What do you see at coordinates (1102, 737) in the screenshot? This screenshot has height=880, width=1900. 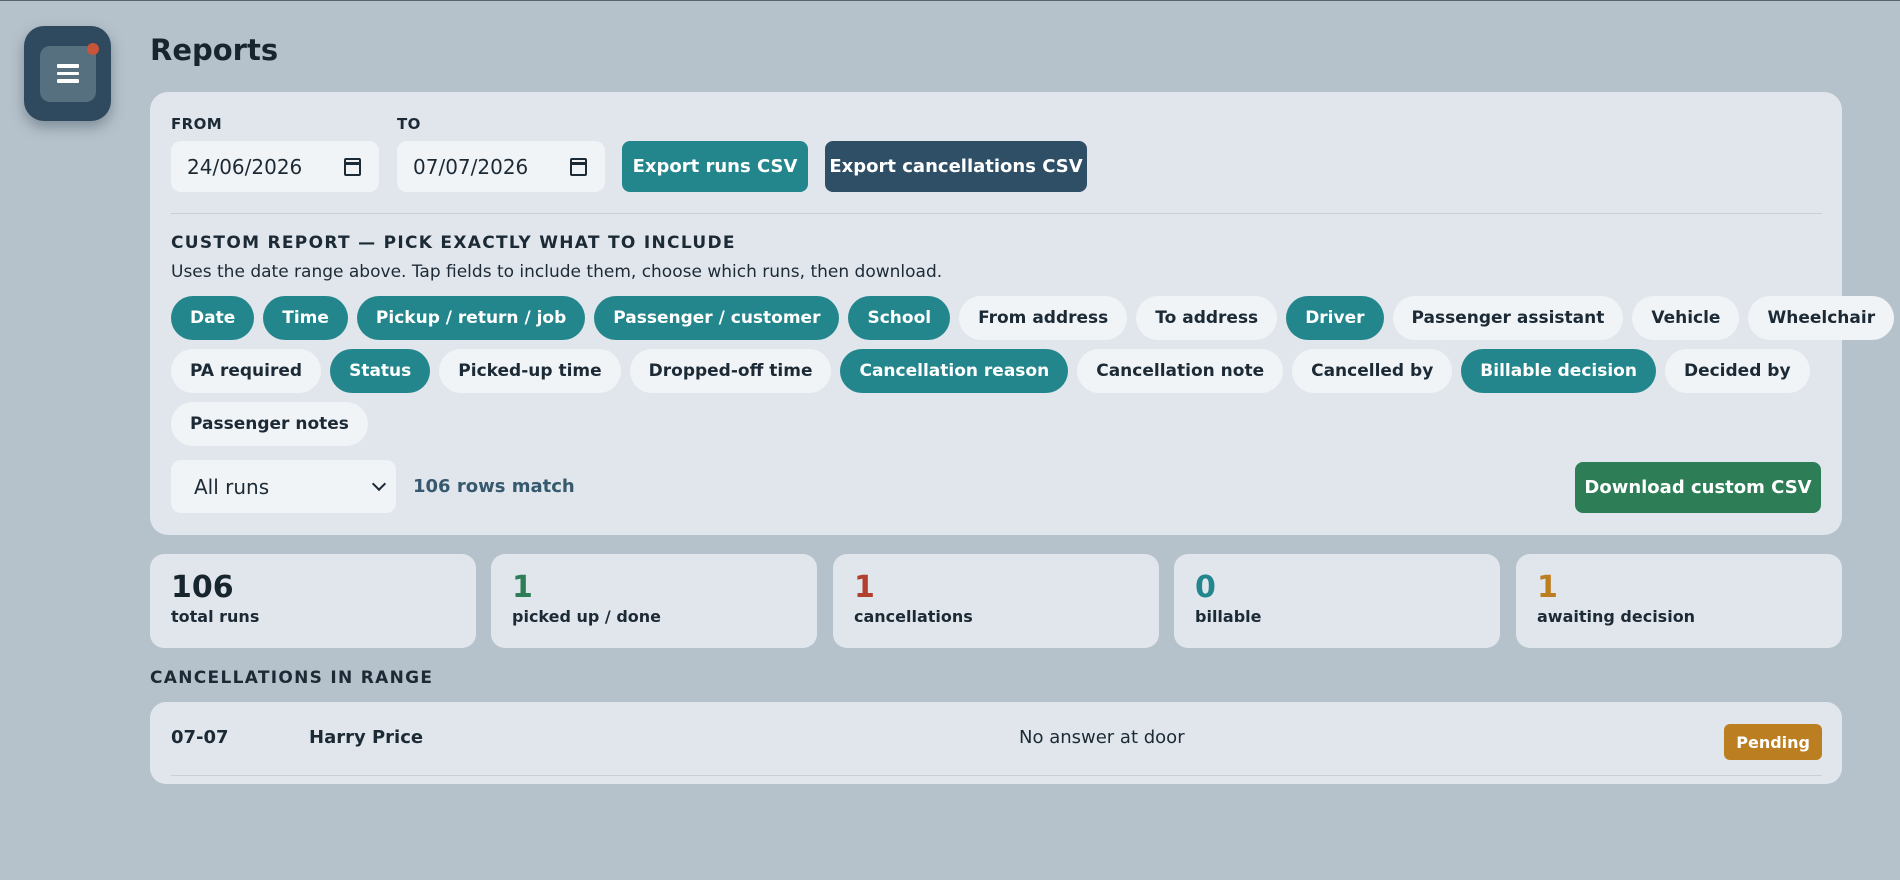 I see `cancellation-reason: No answer at door` at bounding box center [1102, 737].